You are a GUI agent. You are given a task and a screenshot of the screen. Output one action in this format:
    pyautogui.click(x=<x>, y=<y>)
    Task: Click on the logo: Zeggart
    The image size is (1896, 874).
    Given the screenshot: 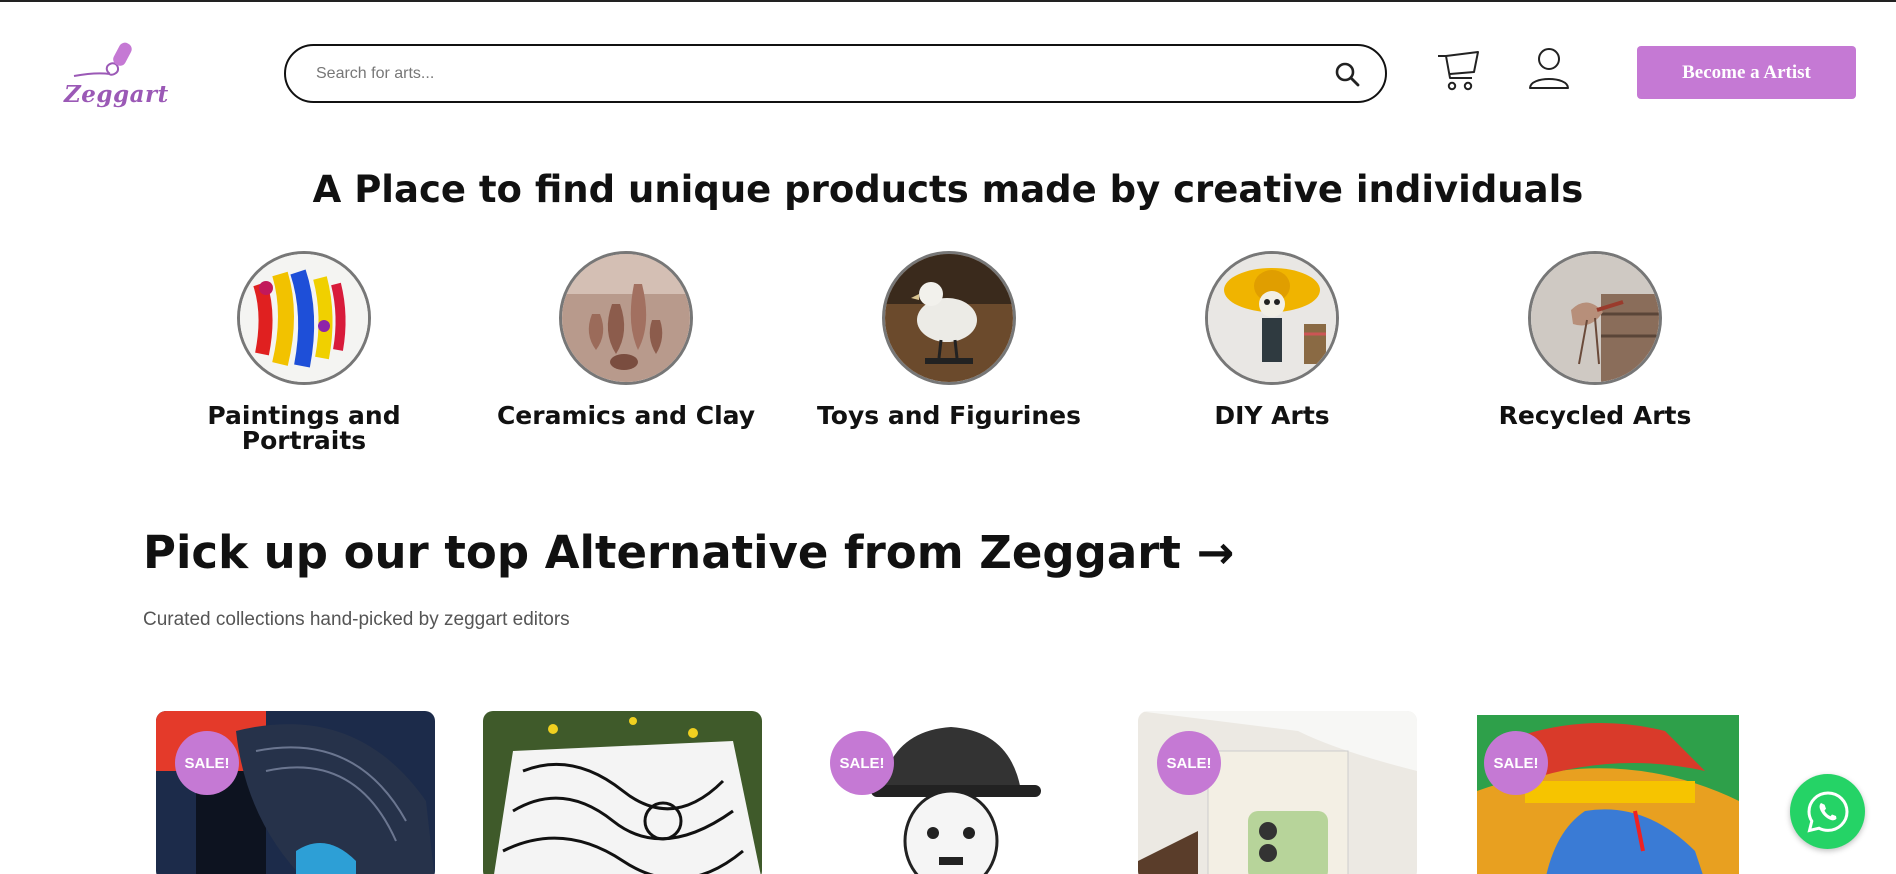 What is the action you would take?
    pyautogui.click(x=114, y=72)
    